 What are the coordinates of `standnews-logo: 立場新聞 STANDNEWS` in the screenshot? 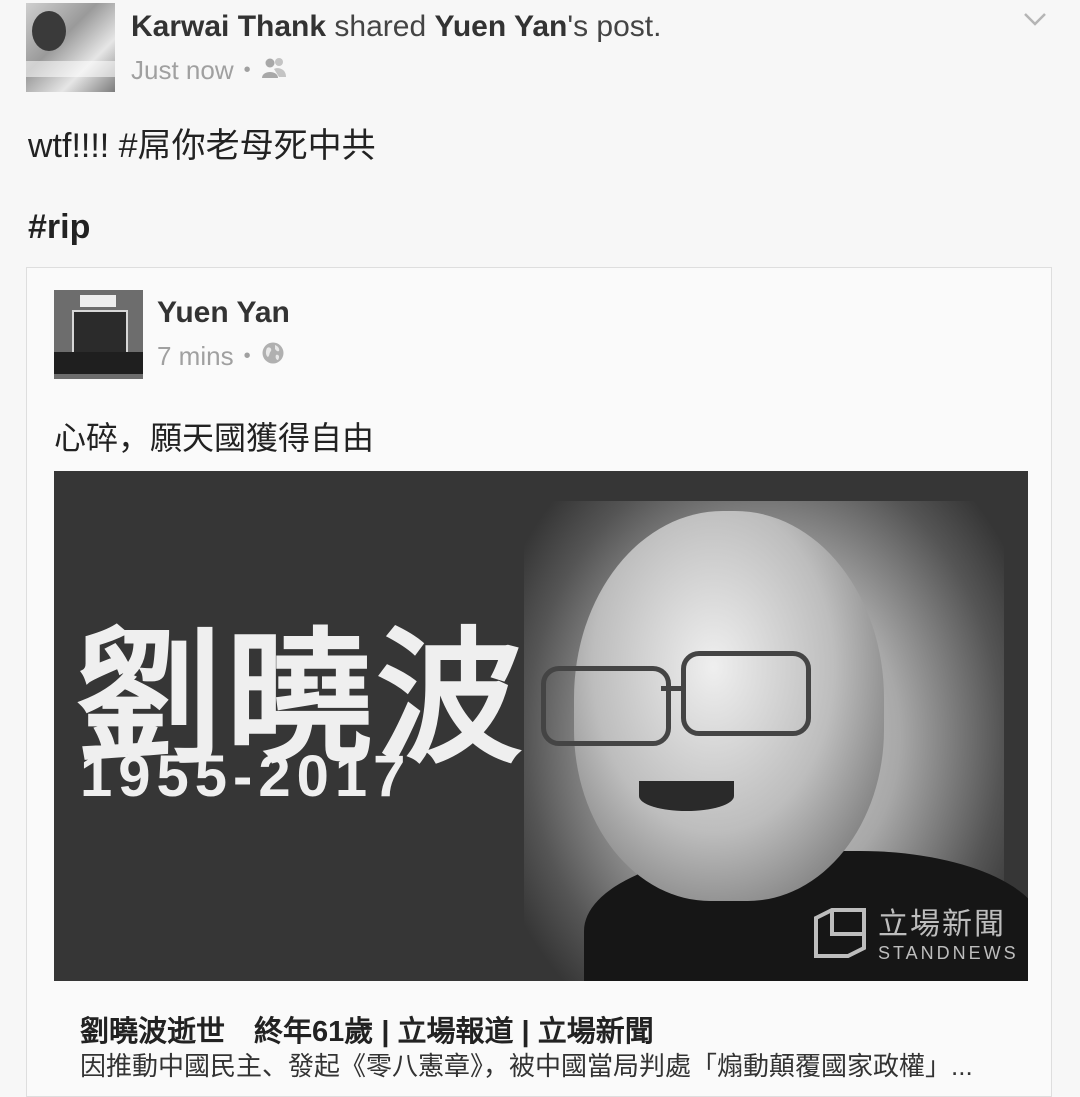 It's located at (915, 931).